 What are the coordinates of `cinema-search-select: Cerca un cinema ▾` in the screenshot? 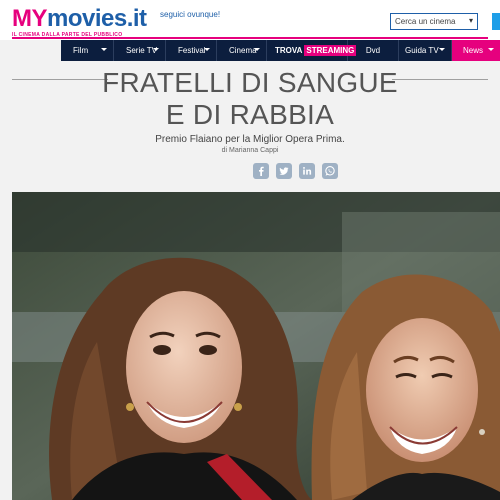 It's located at (434, 21).